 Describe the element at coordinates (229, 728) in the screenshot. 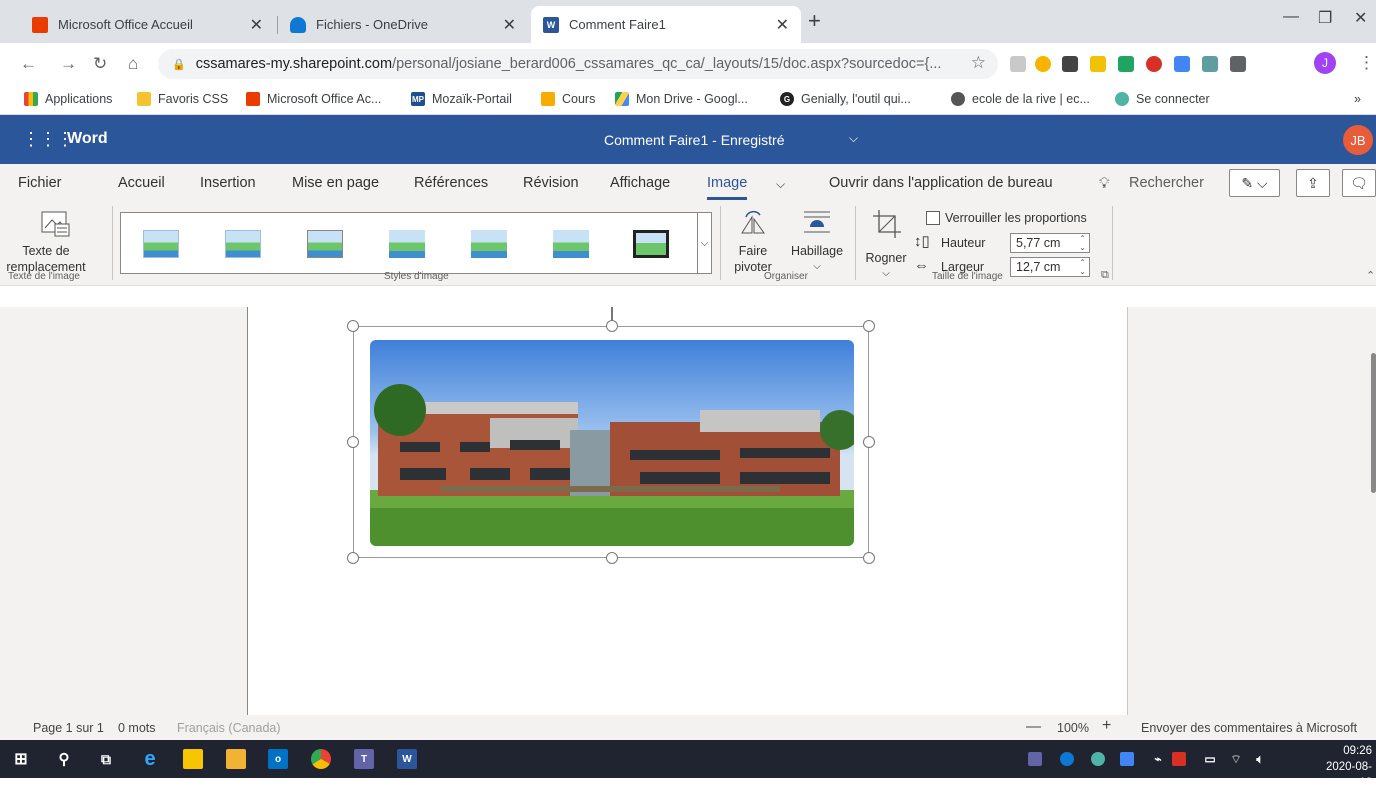

I see `language: Français (Canada)` at that location.